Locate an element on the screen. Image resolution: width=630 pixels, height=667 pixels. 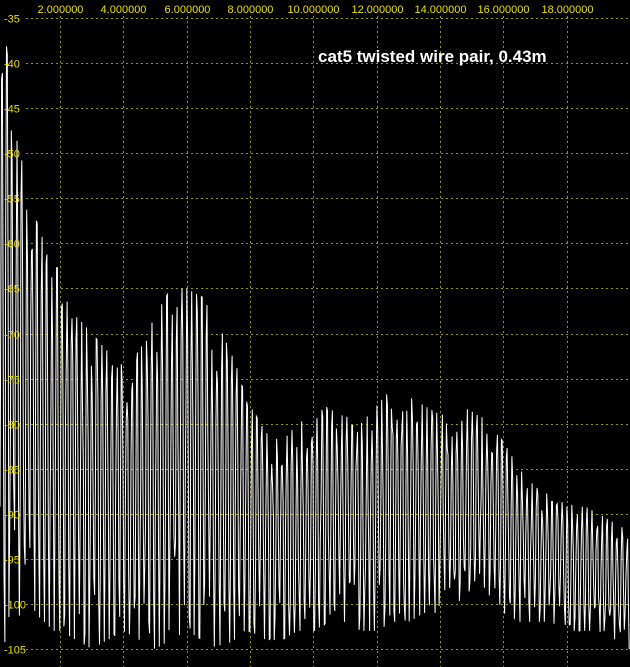
y-tick-label: -55 is located at coordinates (12, 200).